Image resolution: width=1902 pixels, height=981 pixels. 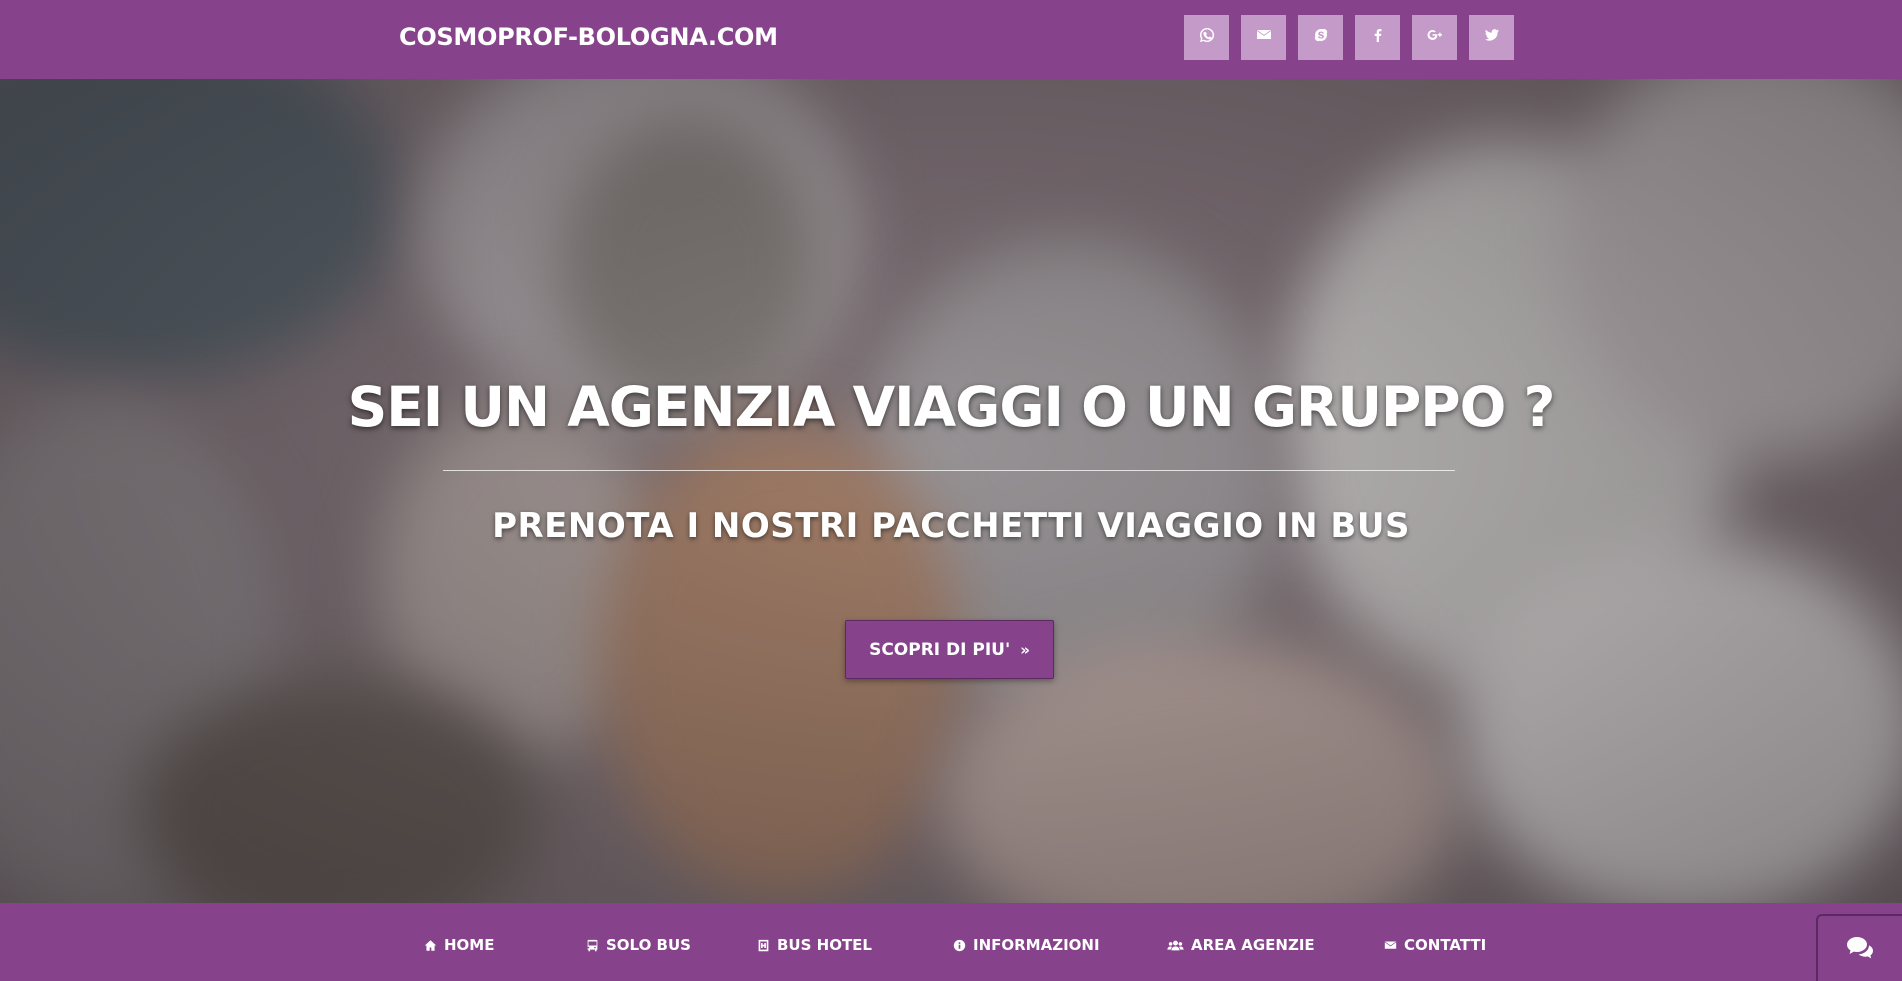 I want to click on chat-button, so click(x=1859, y=947).